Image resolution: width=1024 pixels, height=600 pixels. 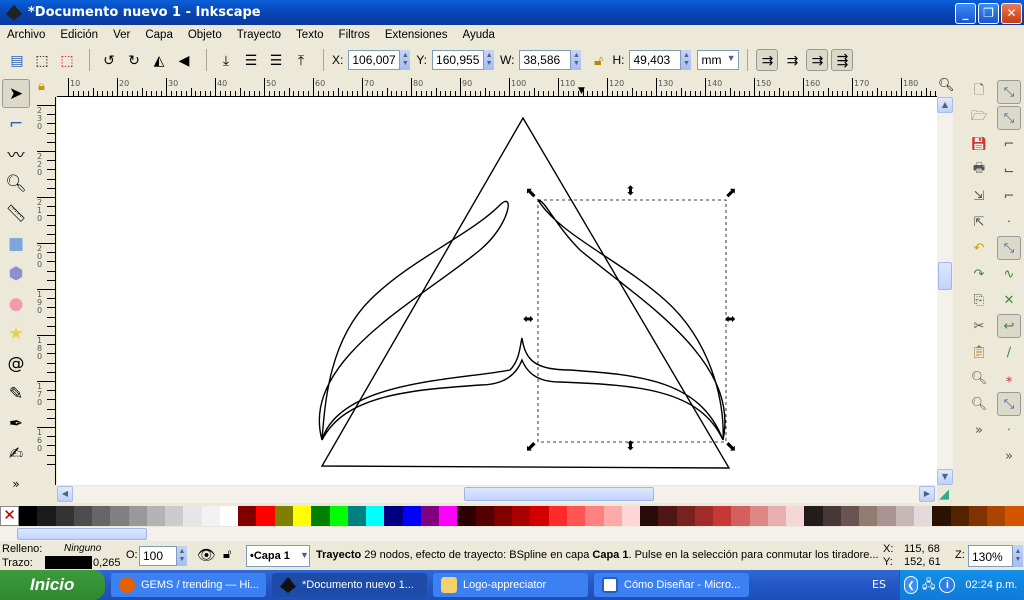 What do you see at coordinates (1009, 430) in the screenshot?
I see `snap-grid-icon: ⋅` at bounding box center [1009, 430].